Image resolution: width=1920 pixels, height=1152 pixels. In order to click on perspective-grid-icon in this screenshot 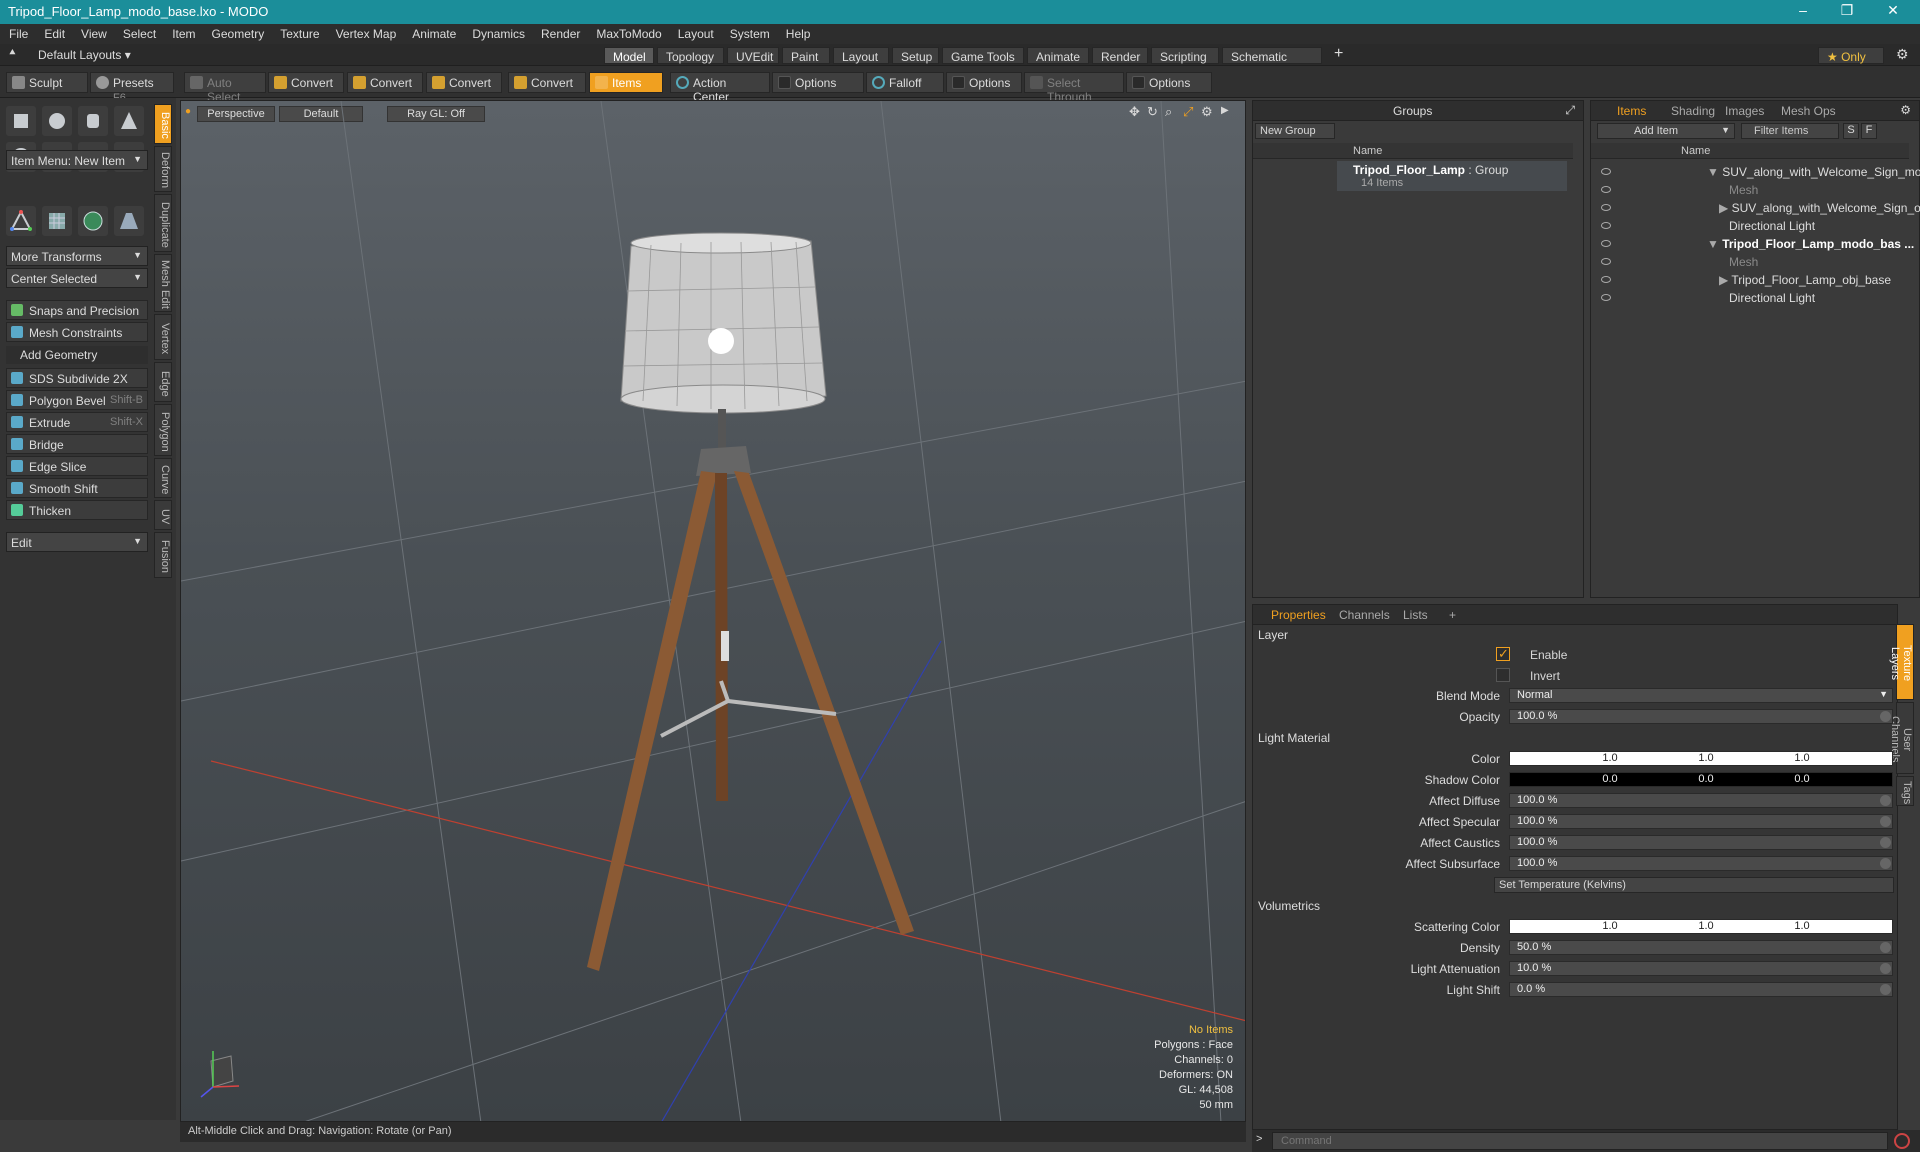, I will do `click(129, 221)`.